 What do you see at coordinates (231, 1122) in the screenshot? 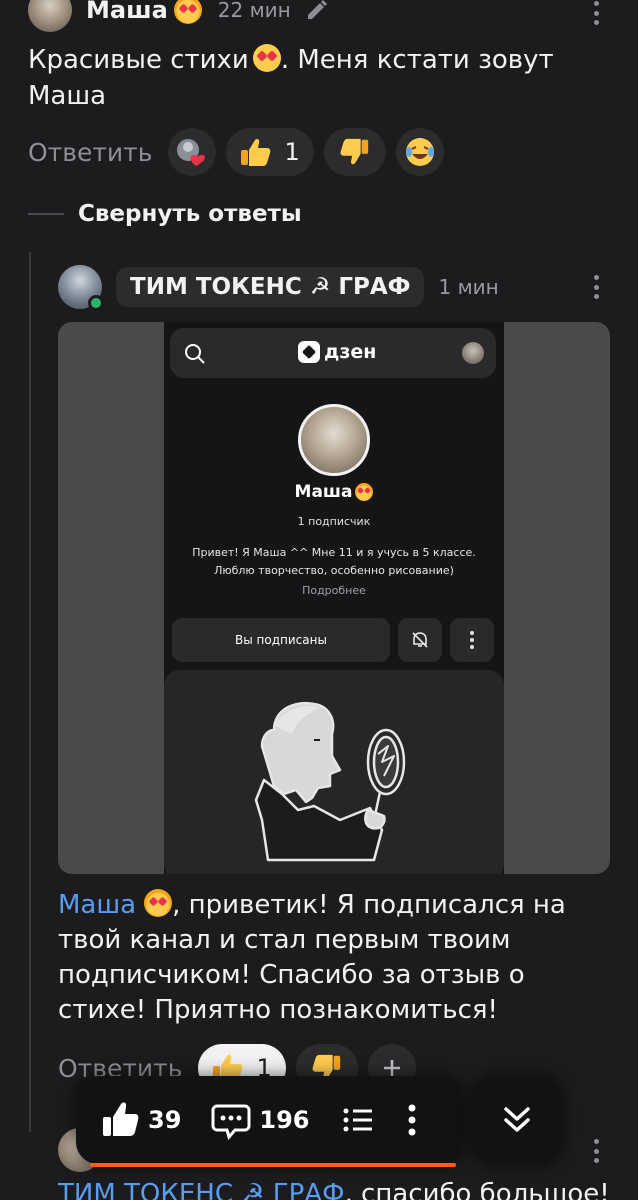
I see `comment-bubble-icon` at bounding box center [231, 1122].